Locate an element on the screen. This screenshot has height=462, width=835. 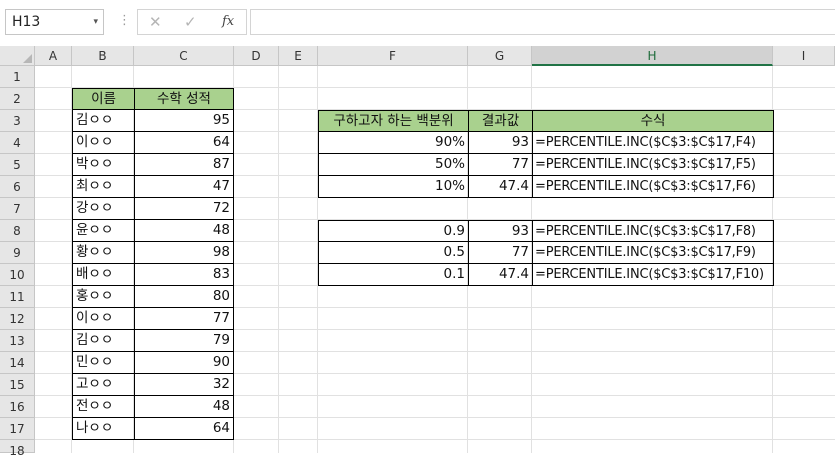
cell-score: 32 is located at coordinates (184, 385).